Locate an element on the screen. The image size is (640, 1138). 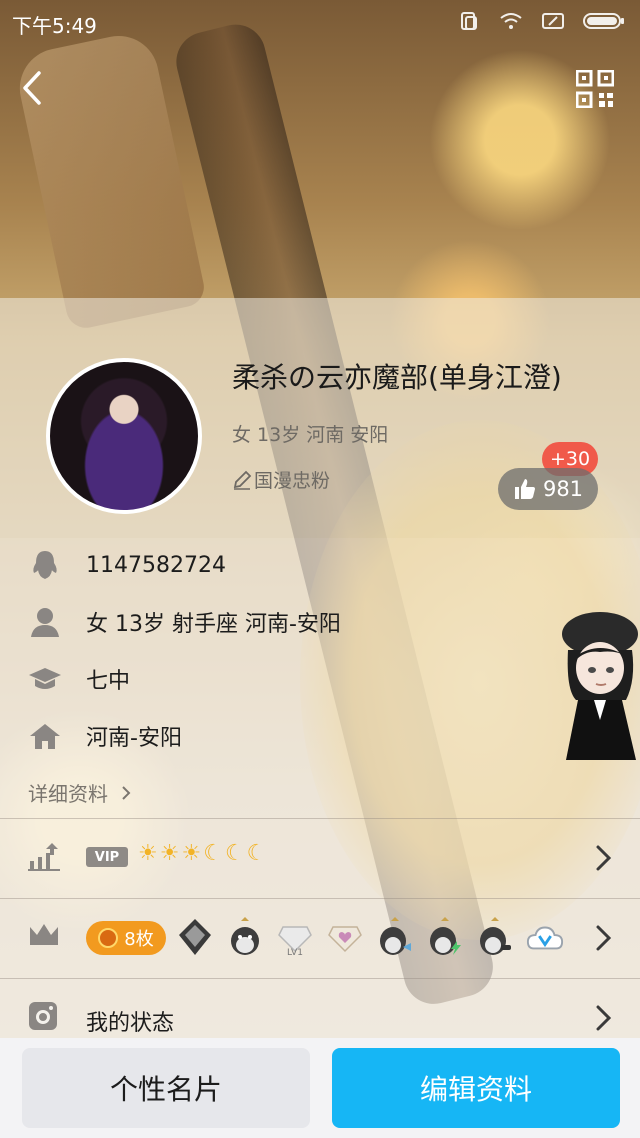
personal-info: 女 13岁 射手座 河南-安阳 is located at coordinates (213, 624).